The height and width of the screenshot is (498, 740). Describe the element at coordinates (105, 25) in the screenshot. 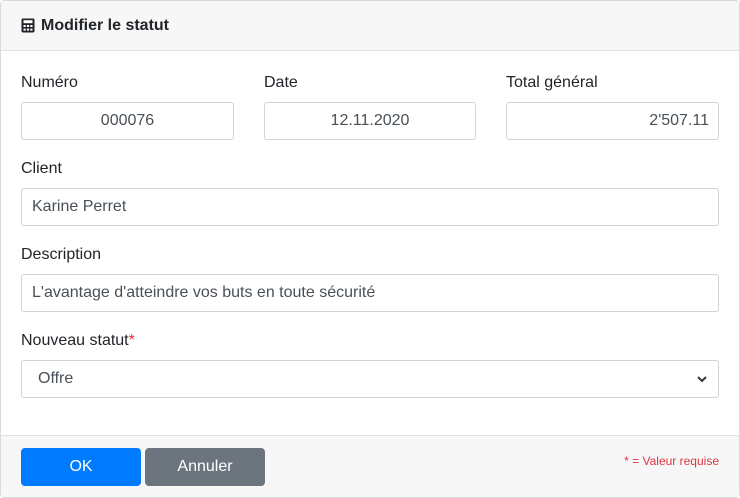

I see `dialog-title: Modifier le statut` at that location.